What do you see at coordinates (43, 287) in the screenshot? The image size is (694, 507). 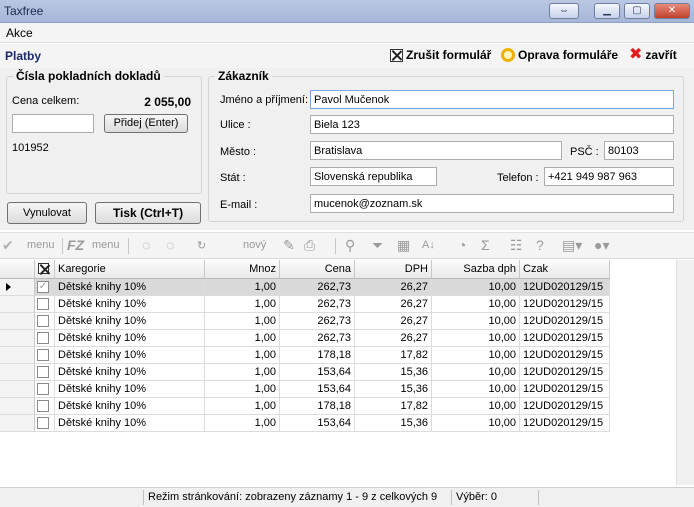 I see `row-checkbox: ✓` at bounding box center [43, 287].